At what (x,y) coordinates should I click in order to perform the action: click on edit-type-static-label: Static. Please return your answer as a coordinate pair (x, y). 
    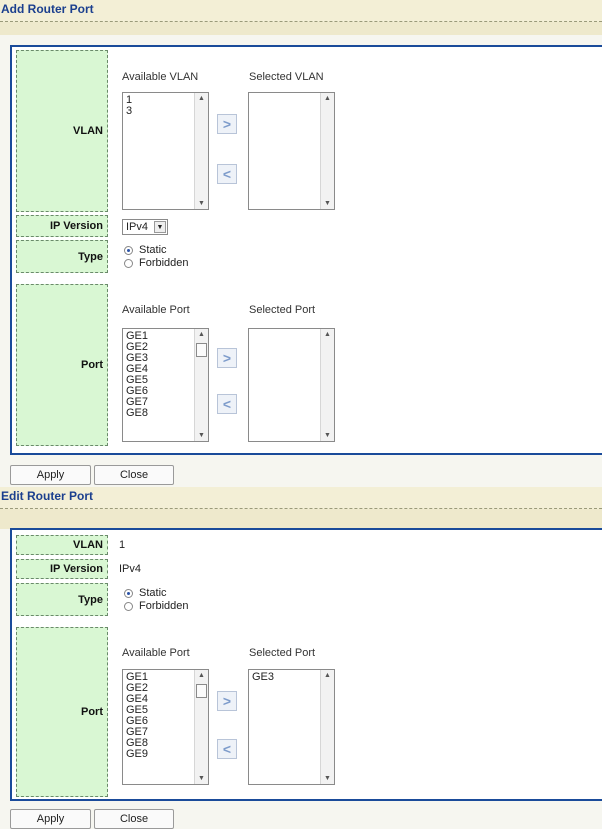
    Looking at the image, I should click on (153, 593).